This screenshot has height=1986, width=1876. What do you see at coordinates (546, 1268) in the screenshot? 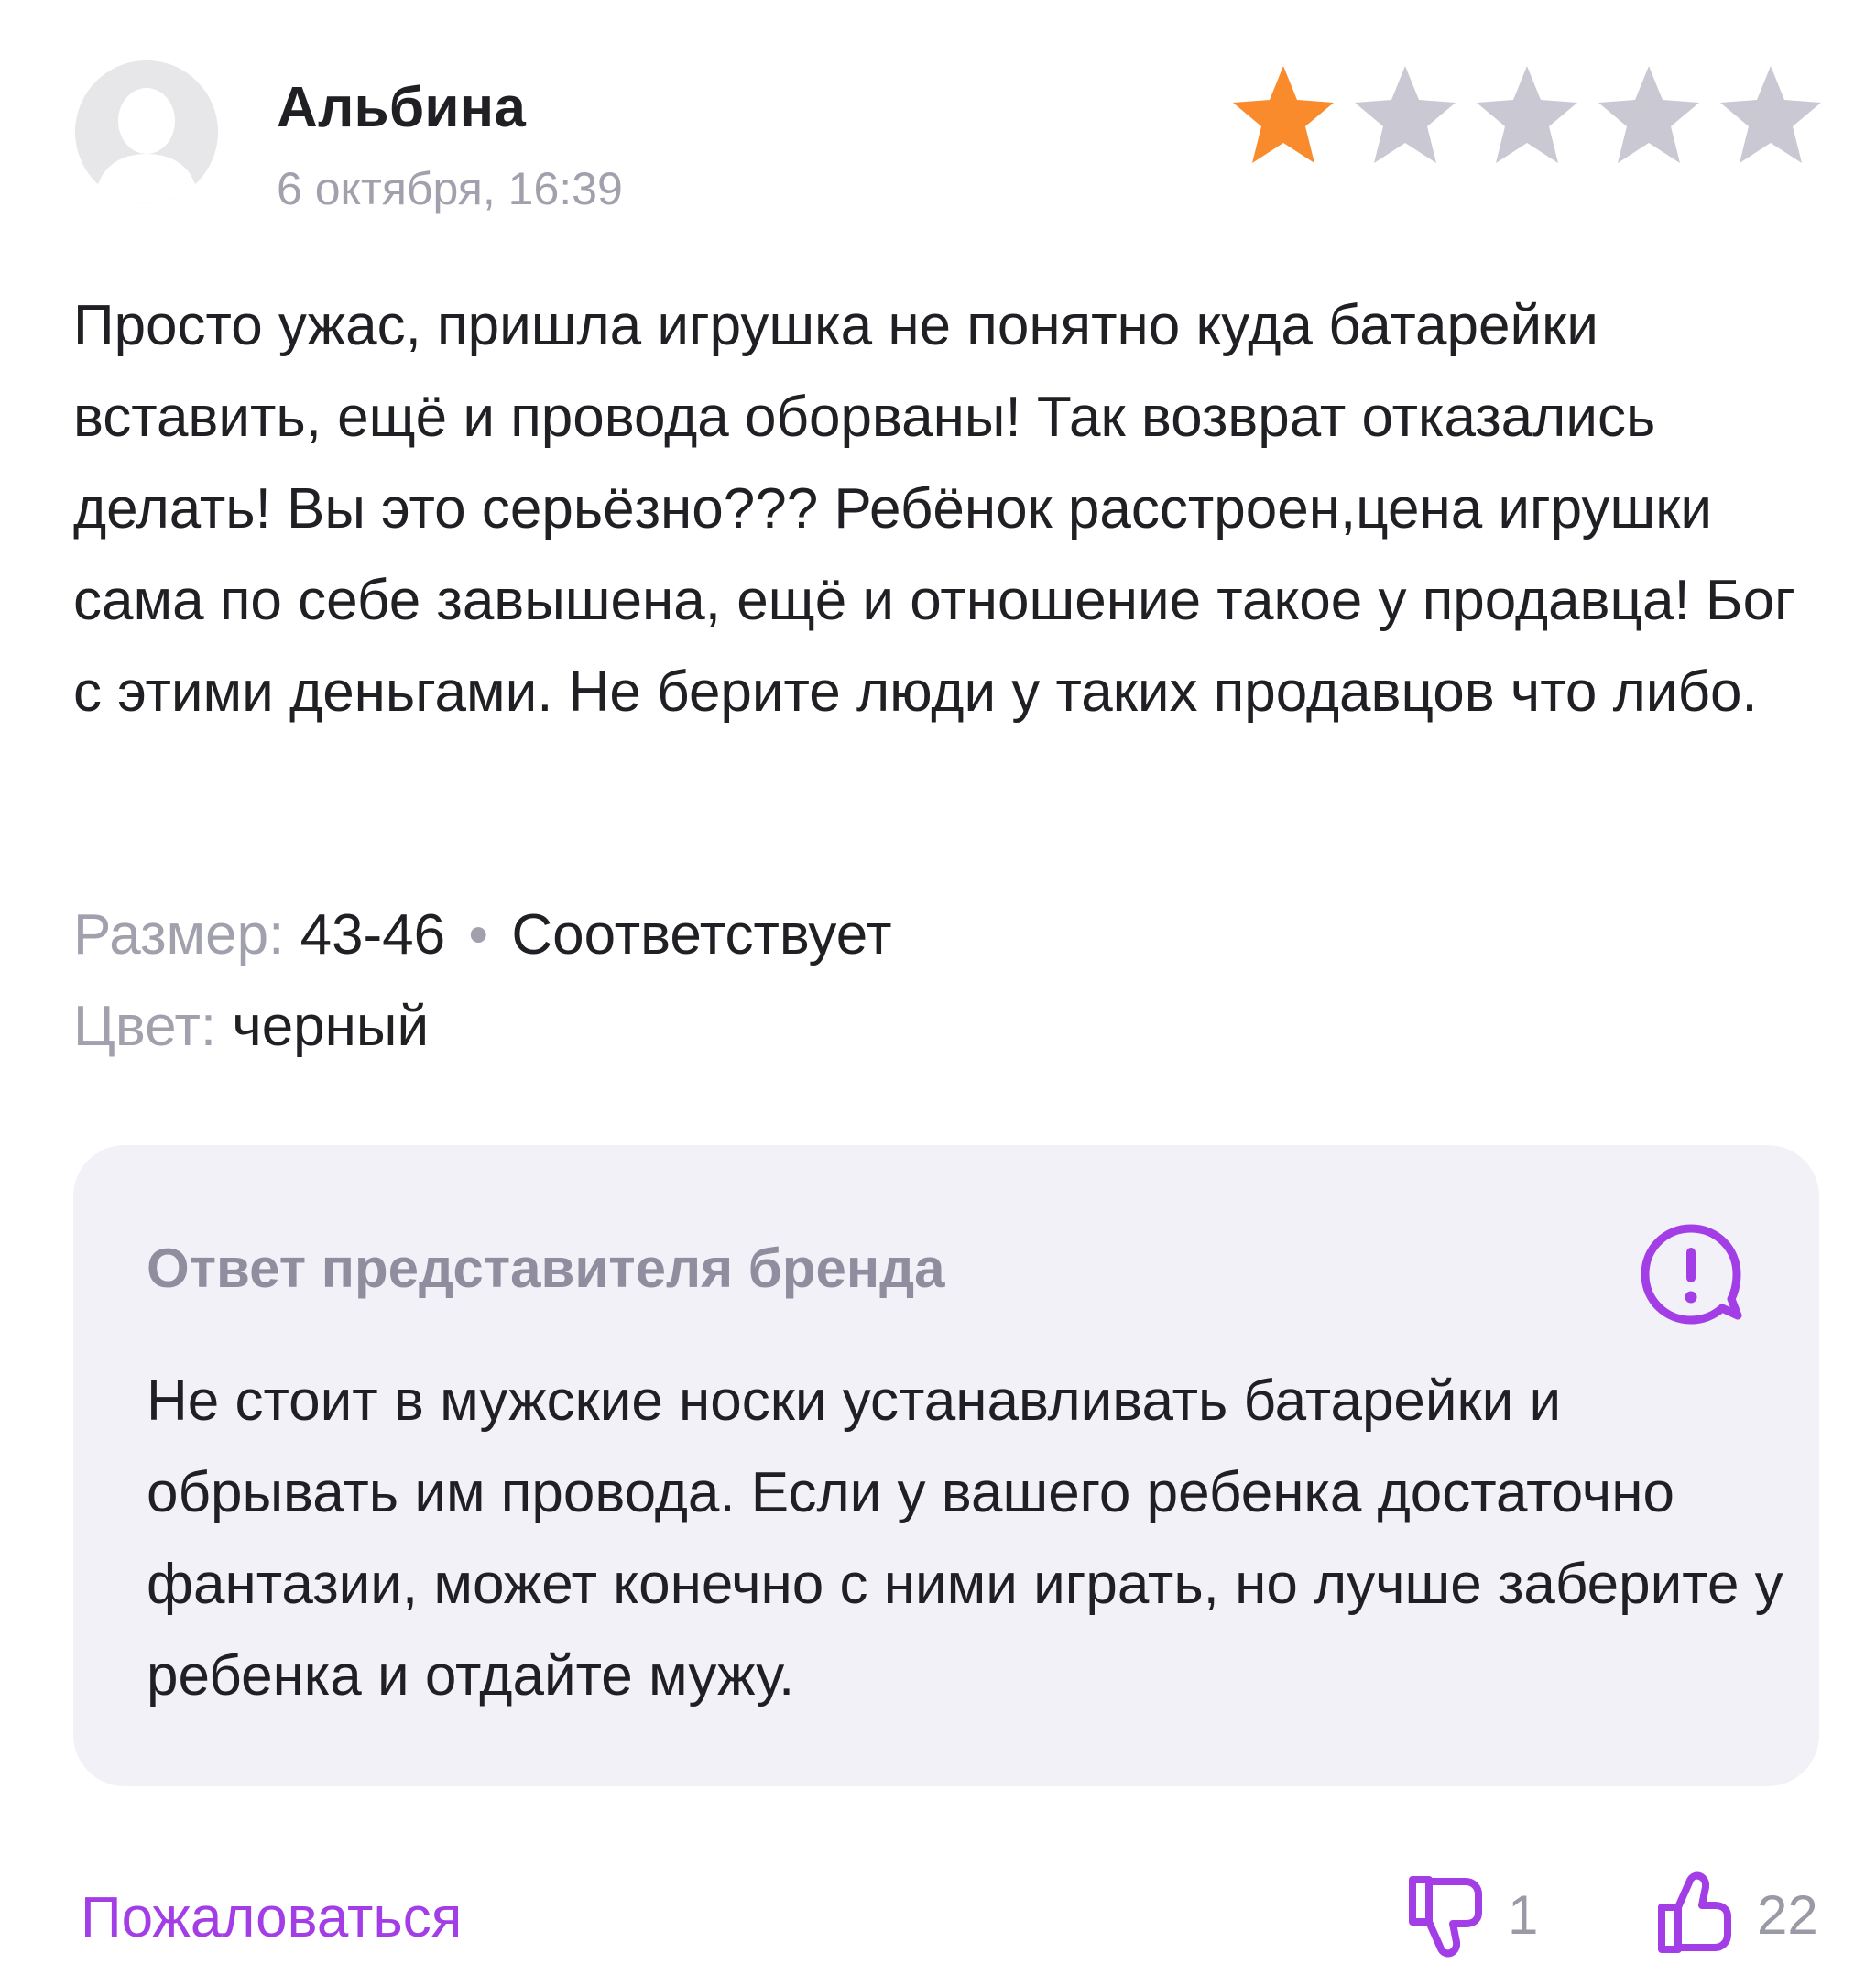
I see `brand-reply-title: Ответ представителя бренда` at bounding box center [546, 1268].